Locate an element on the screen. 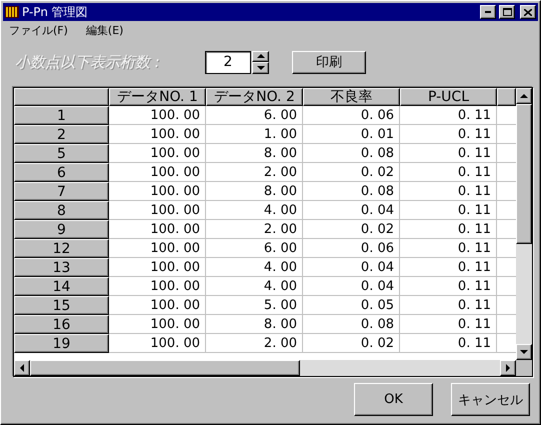 This screenshot has height=425, width=541. maximize-button is located at coordinates (507, 12).